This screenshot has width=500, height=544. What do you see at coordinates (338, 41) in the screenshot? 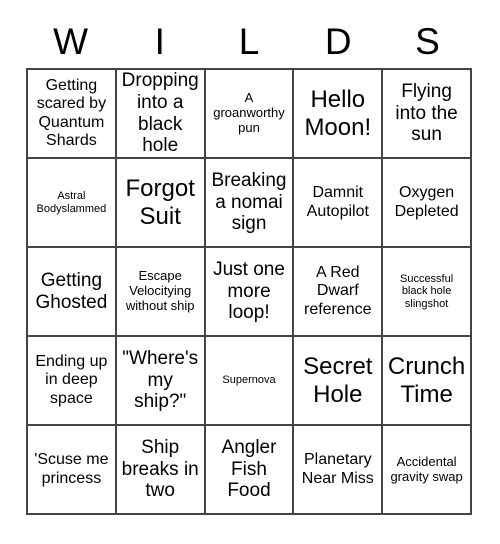
I see `header-letter-4: D` at bounding box center [338, 41].